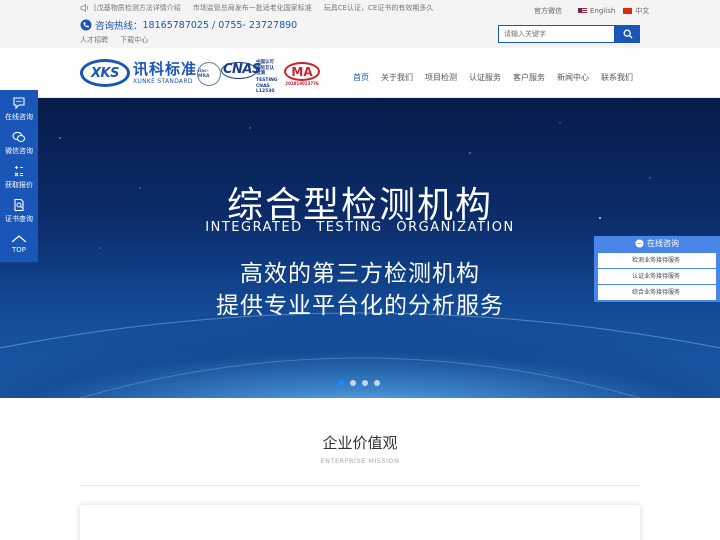 This screenshot has width=720, height=540. What do you see at coordinates (19, 185) in the screenshot?
I see `sidebar-item-label: 获取报价` at bounding box center [19, 185].